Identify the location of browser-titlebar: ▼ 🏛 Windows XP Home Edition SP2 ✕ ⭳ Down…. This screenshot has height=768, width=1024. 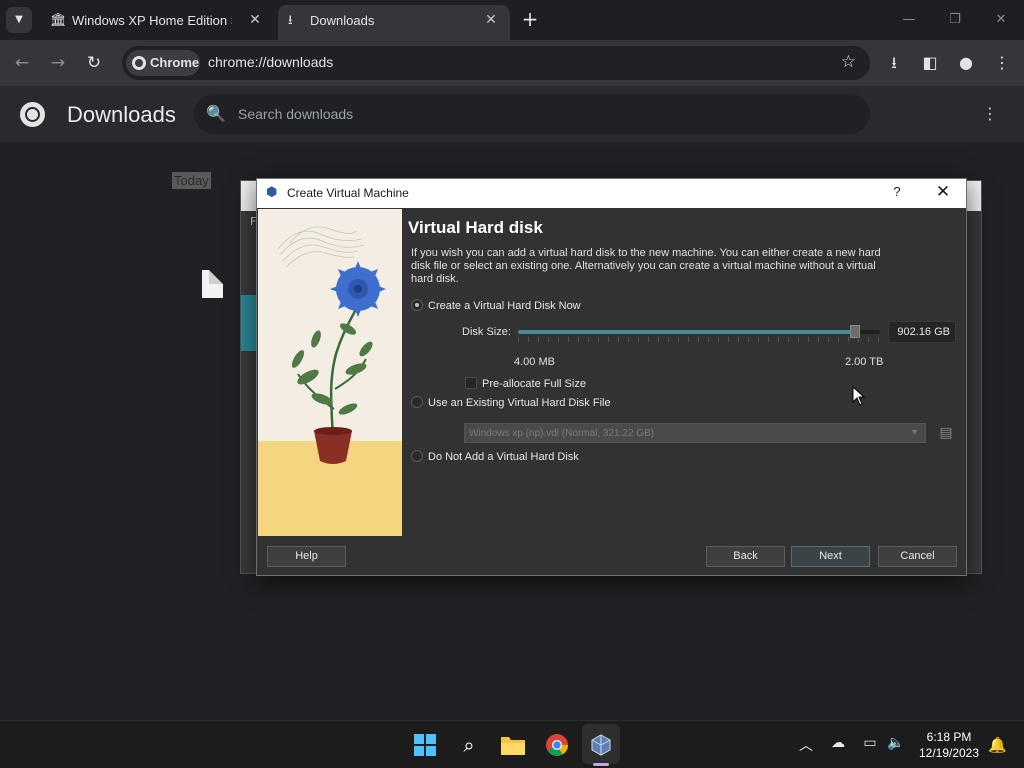
(512, 20).